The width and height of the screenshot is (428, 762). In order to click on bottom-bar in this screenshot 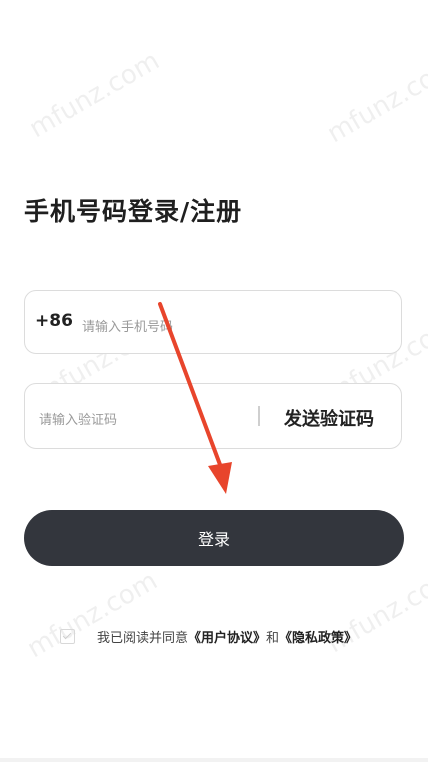, I will do `click(214, 760)`.